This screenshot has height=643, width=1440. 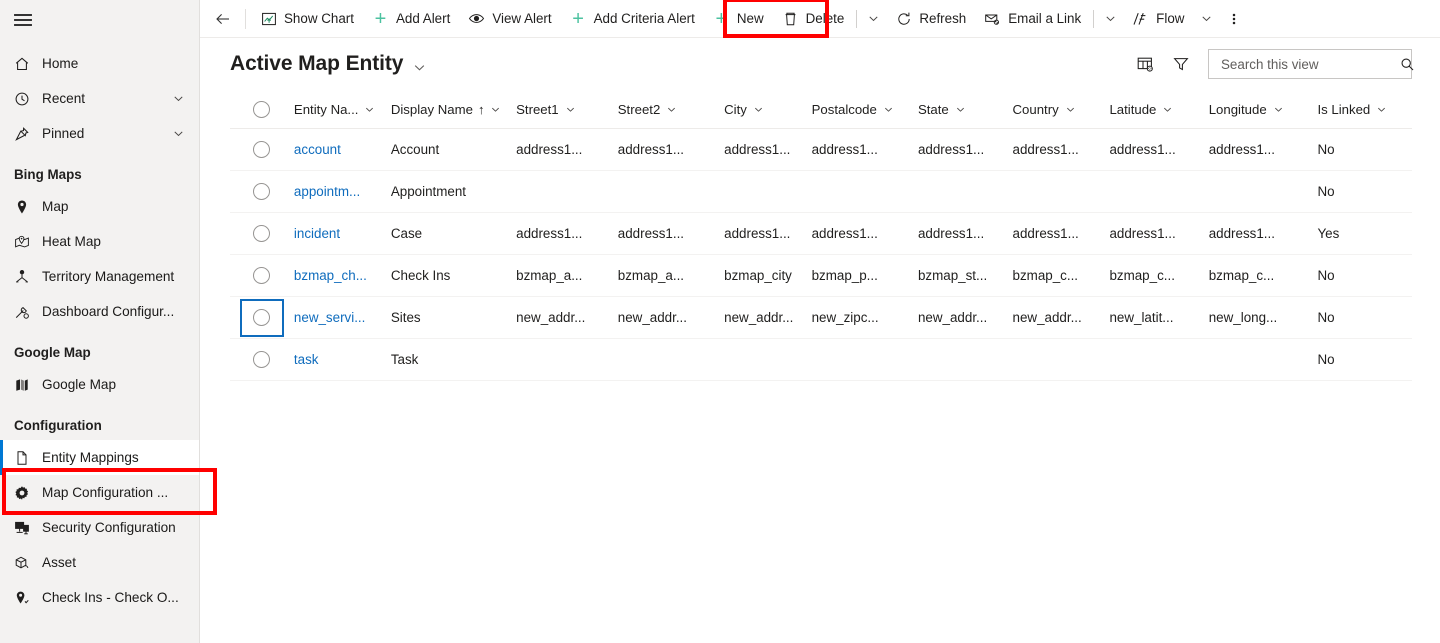 What do you see at coordinates (813, 19) in the screenshot?
I see `delete-button: Delete` at bounding box center [813, 19].